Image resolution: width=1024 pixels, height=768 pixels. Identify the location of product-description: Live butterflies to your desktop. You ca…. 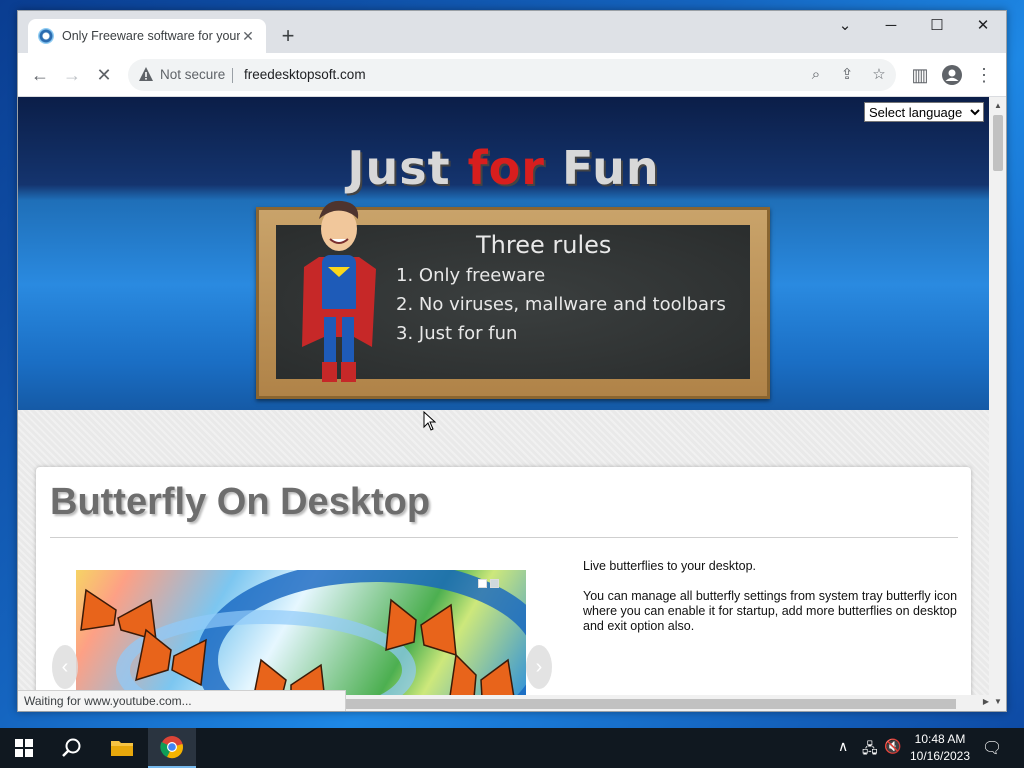
(773, 604).